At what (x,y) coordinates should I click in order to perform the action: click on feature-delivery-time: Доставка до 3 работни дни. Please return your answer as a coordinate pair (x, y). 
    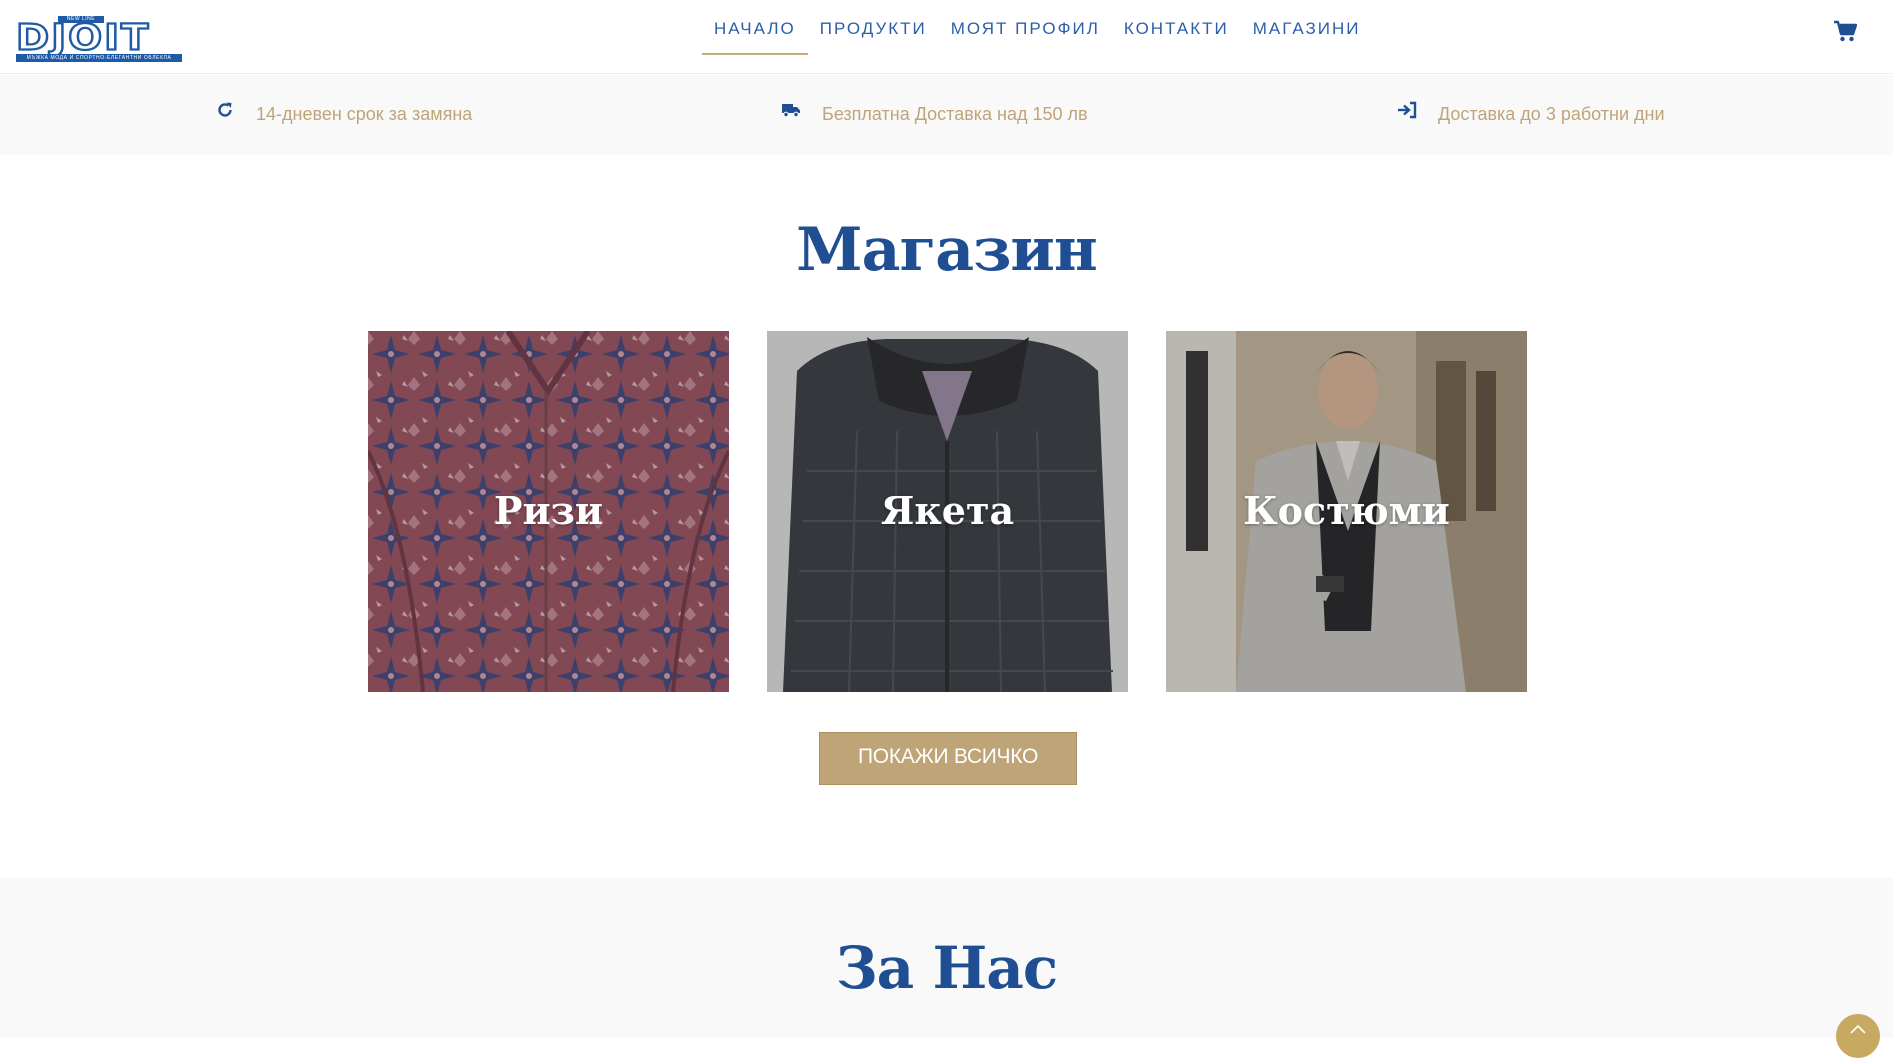
    Looking at the image, I should click on (1530, 114).